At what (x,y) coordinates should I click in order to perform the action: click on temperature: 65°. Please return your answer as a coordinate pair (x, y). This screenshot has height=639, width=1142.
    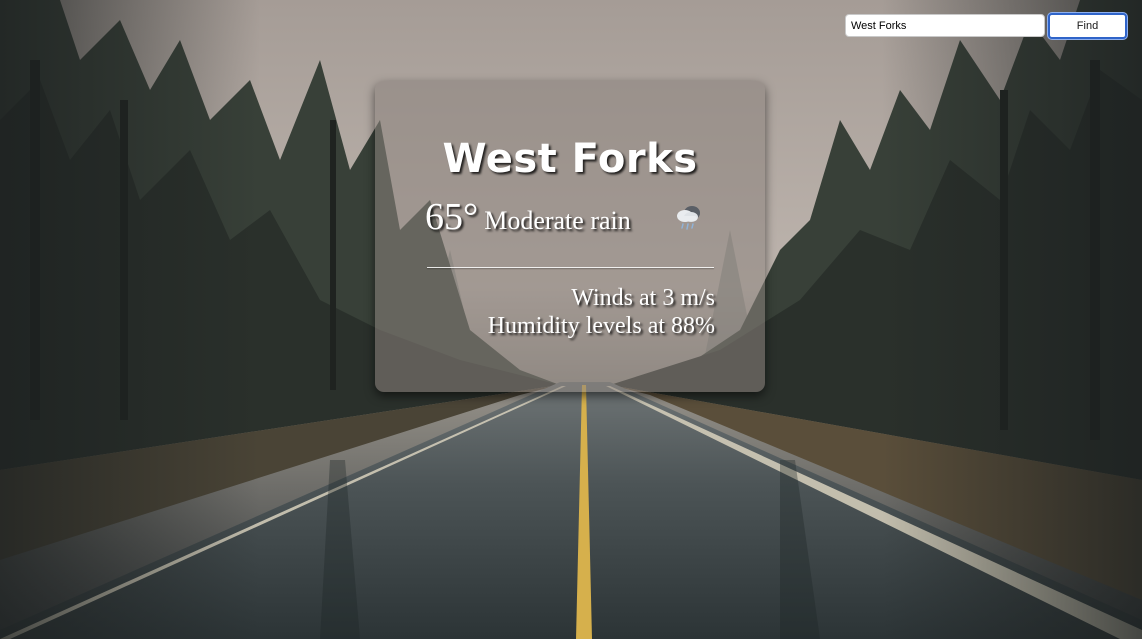
    Looking at the image, I should click on (452, 217).